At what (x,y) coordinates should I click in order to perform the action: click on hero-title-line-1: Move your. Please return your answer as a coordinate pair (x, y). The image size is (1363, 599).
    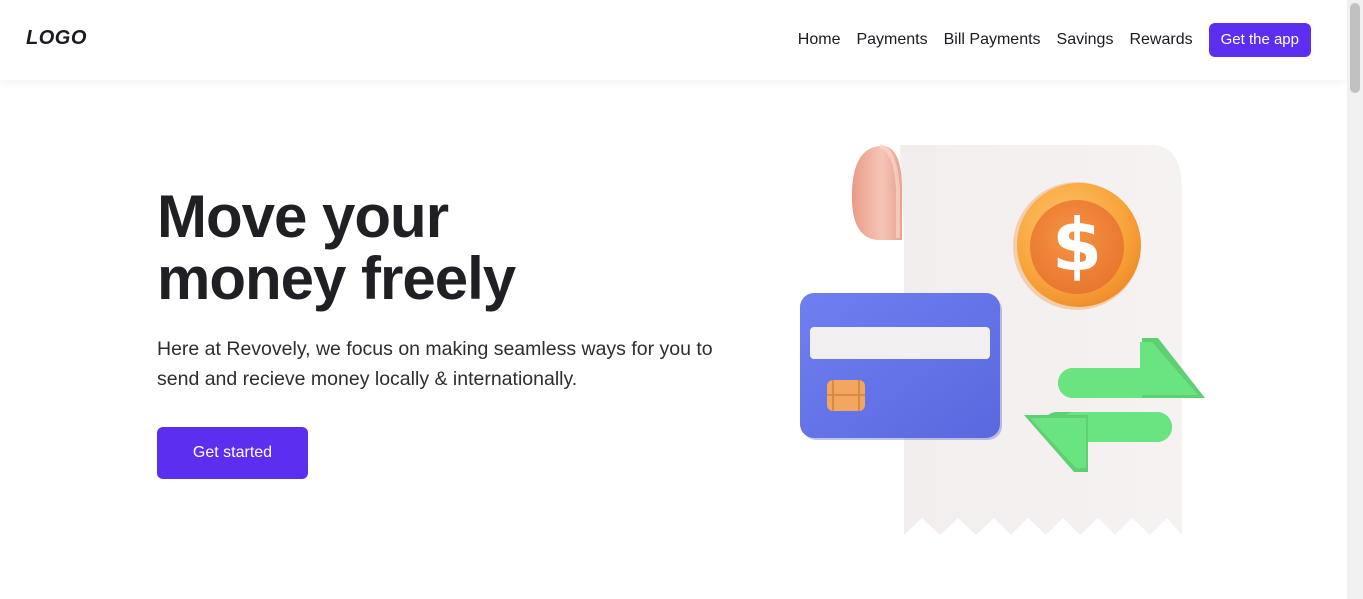
    Looking at the image, I should click on (303, 216).